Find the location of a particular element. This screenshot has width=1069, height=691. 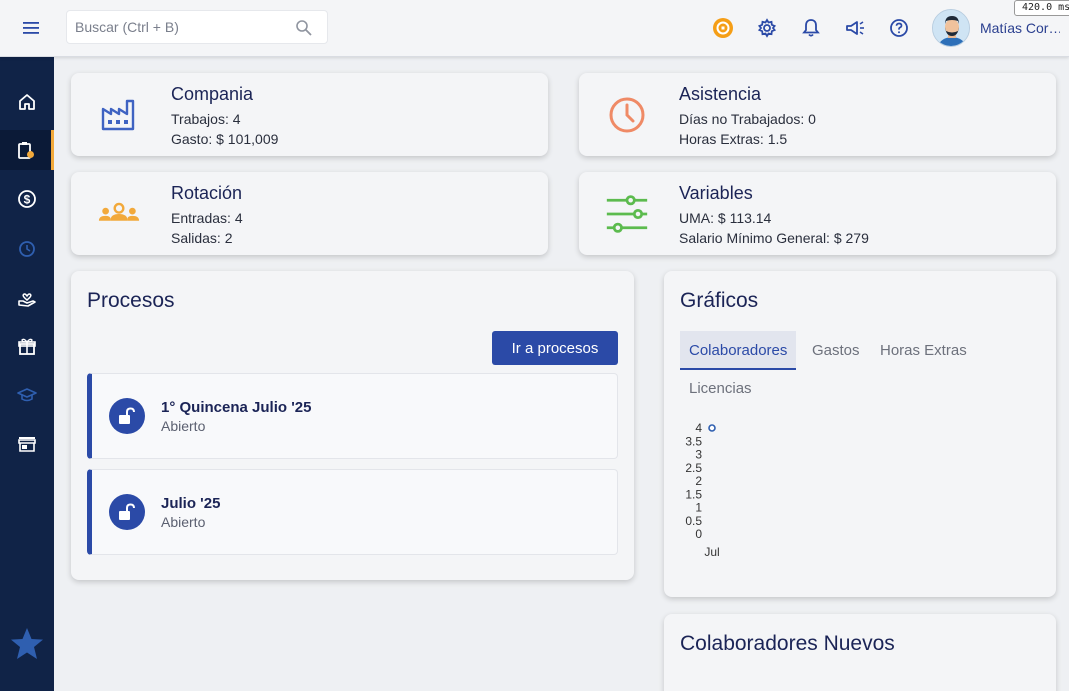

store-icon is located at coordinates (27, 444).